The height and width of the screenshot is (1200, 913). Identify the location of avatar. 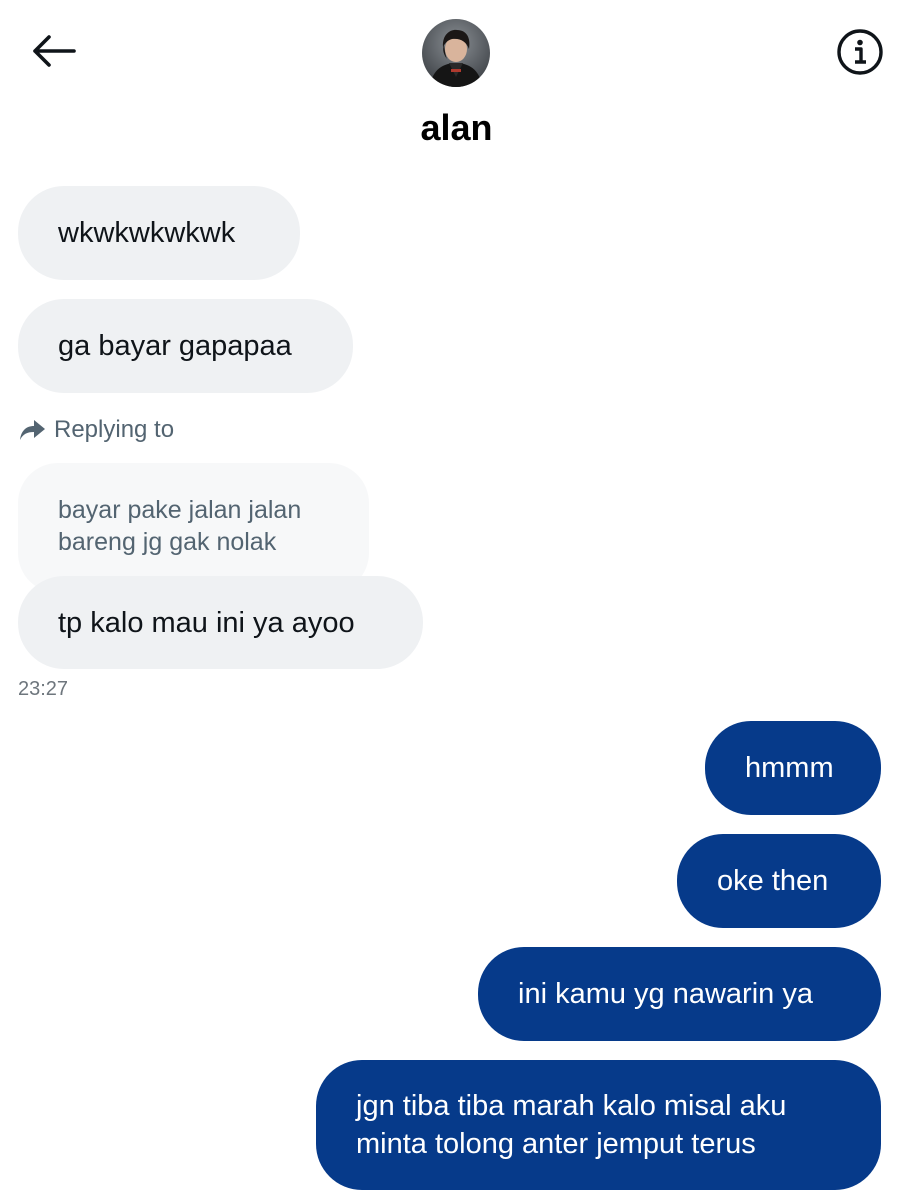
(456, 53).